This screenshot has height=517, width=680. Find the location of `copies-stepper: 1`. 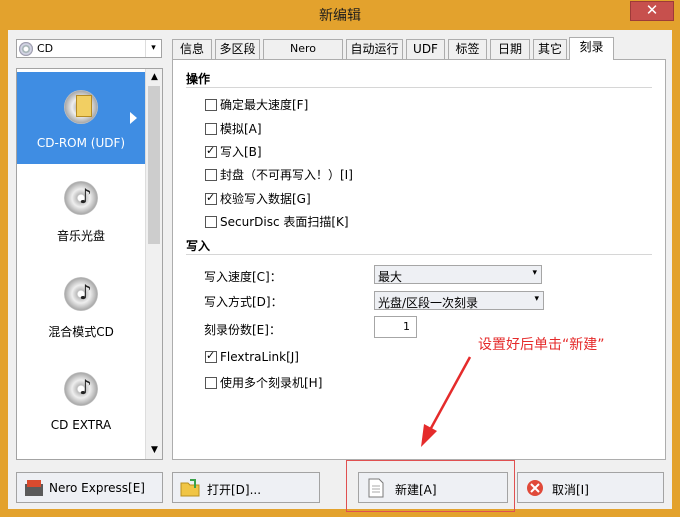

copies-stepper: 1 is located at coordinates (395, 327).